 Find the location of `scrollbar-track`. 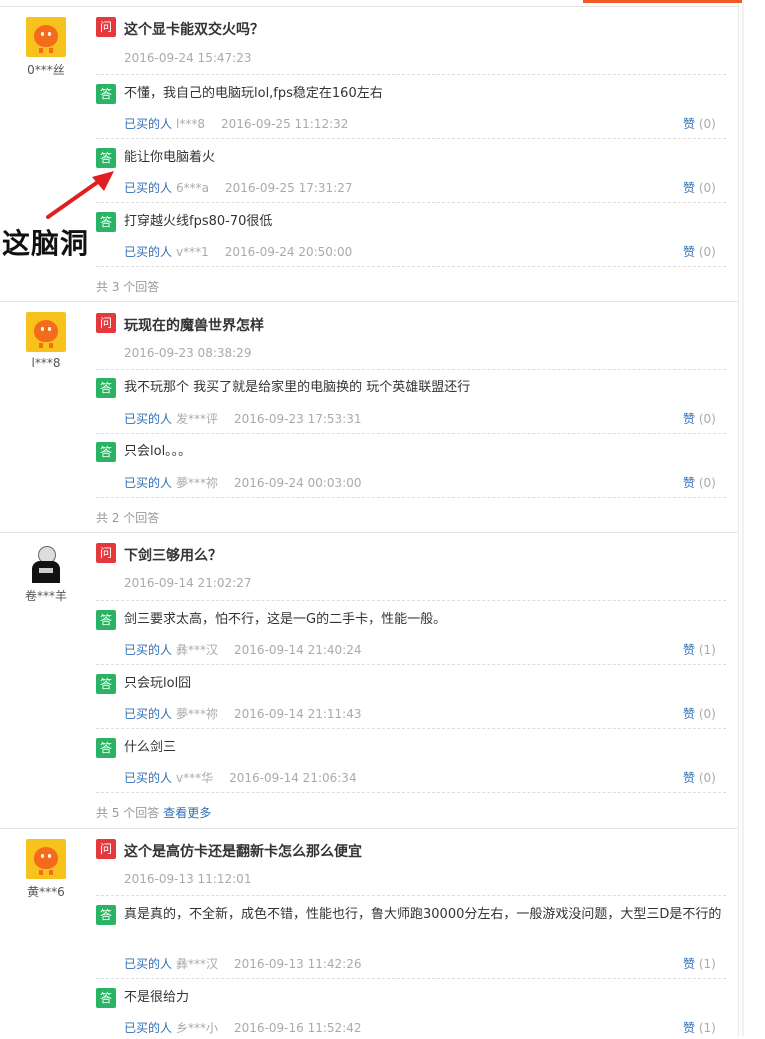

scrollbar-track is located at coordinates (743, 518).